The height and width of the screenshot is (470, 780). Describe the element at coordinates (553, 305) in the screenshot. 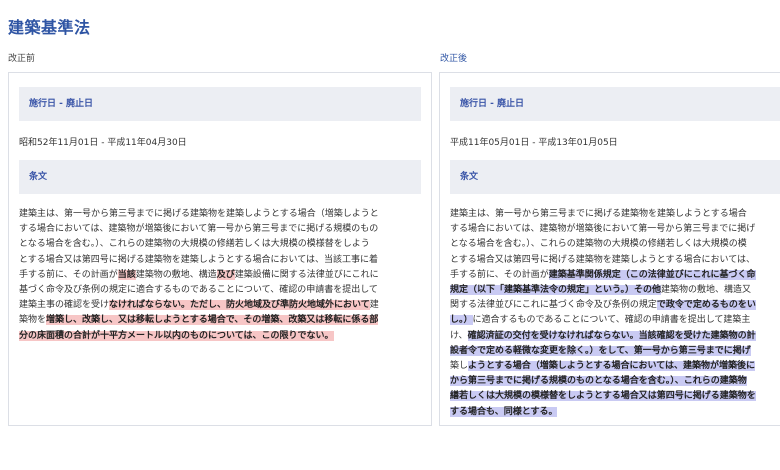

I see `text-segment: 関する法律並びにこれに基づく命令及び条例の規定` at that location.